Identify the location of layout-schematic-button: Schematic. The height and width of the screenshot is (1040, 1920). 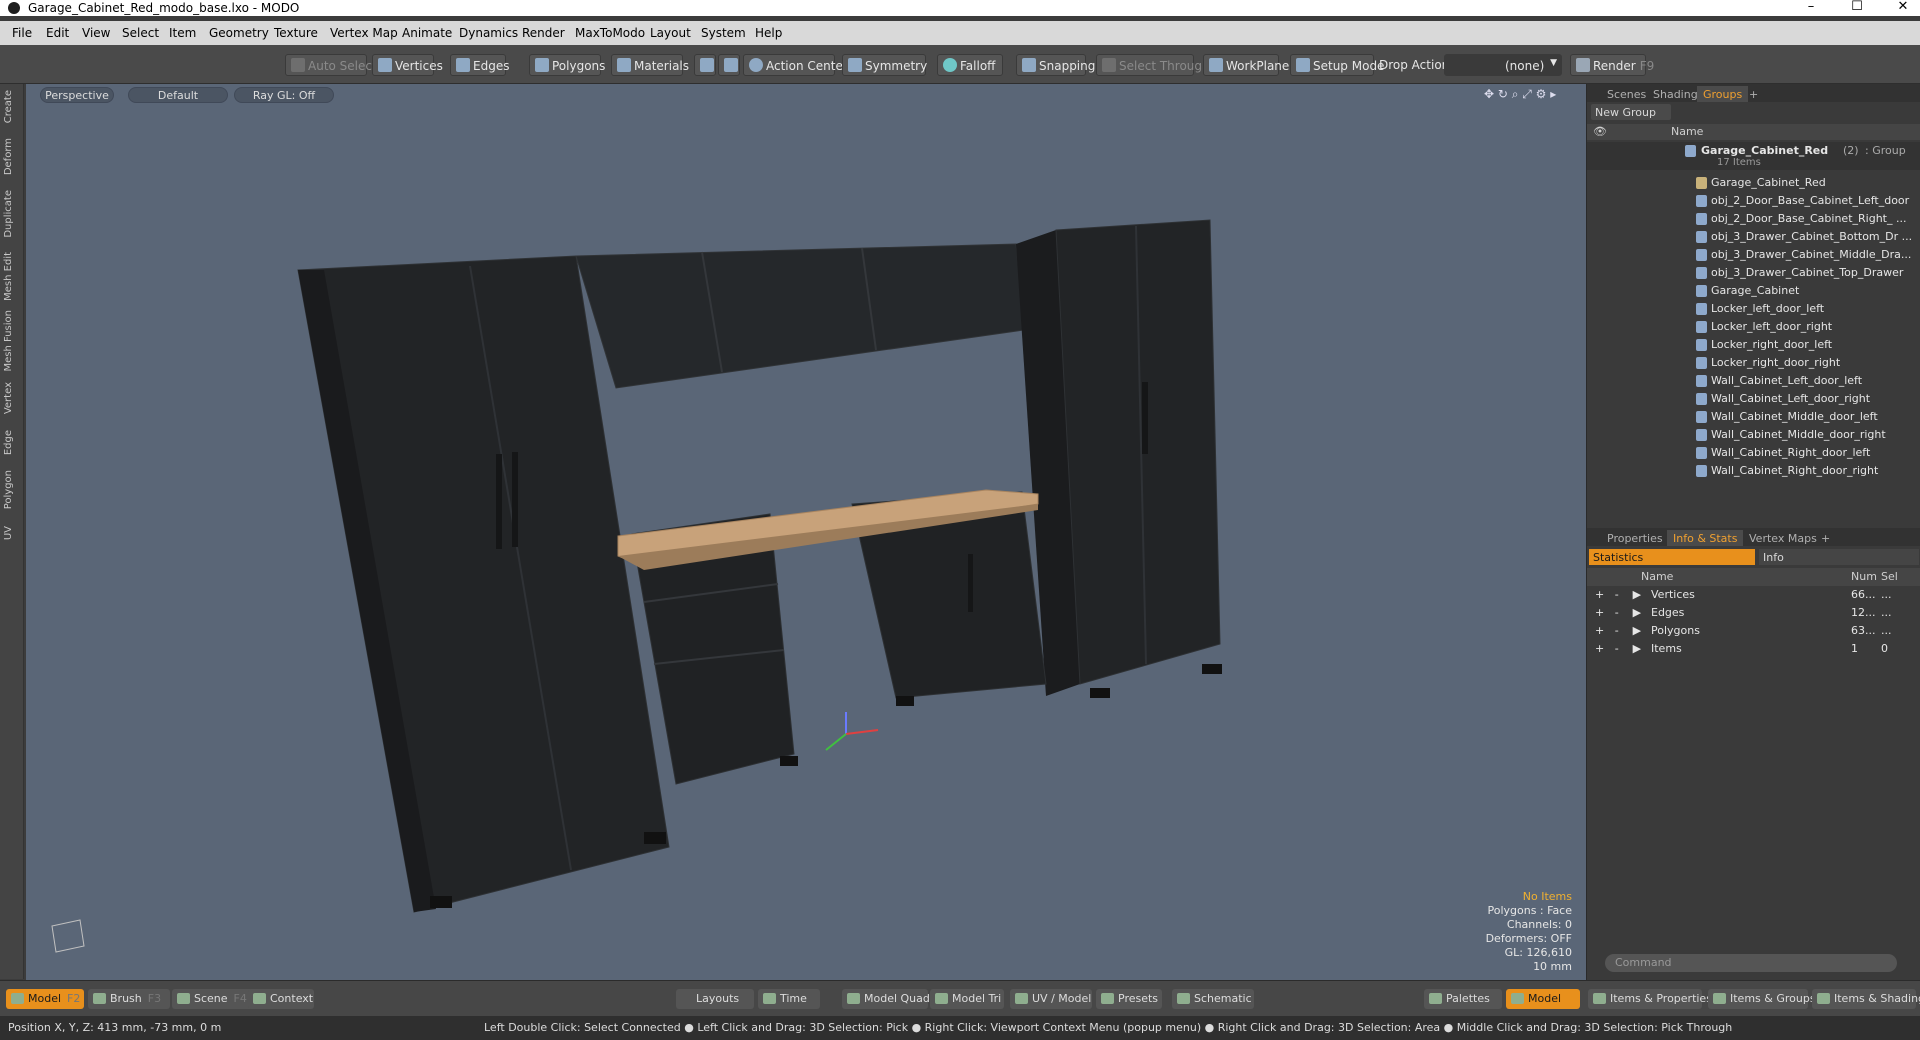
(1213, 999).